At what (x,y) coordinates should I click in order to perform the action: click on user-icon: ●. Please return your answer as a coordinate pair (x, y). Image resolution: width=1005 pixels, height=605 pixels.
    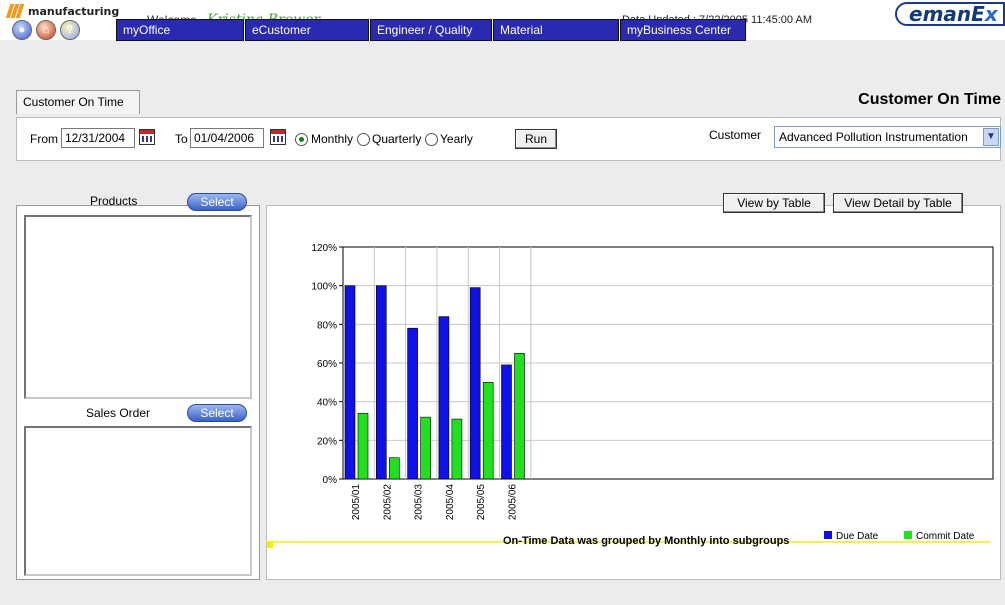
    Looking at the image, I should click on (22, 30).